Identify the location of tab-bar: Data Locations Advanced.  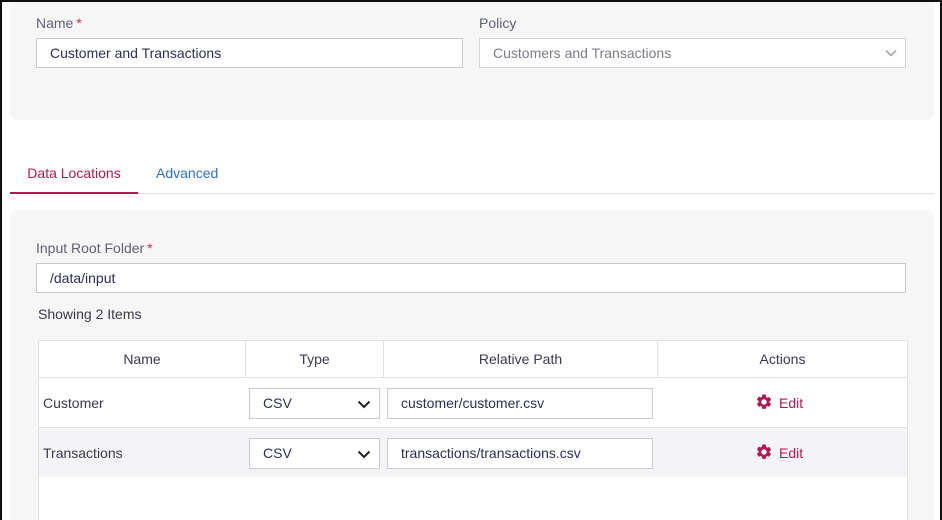
(472, 173).